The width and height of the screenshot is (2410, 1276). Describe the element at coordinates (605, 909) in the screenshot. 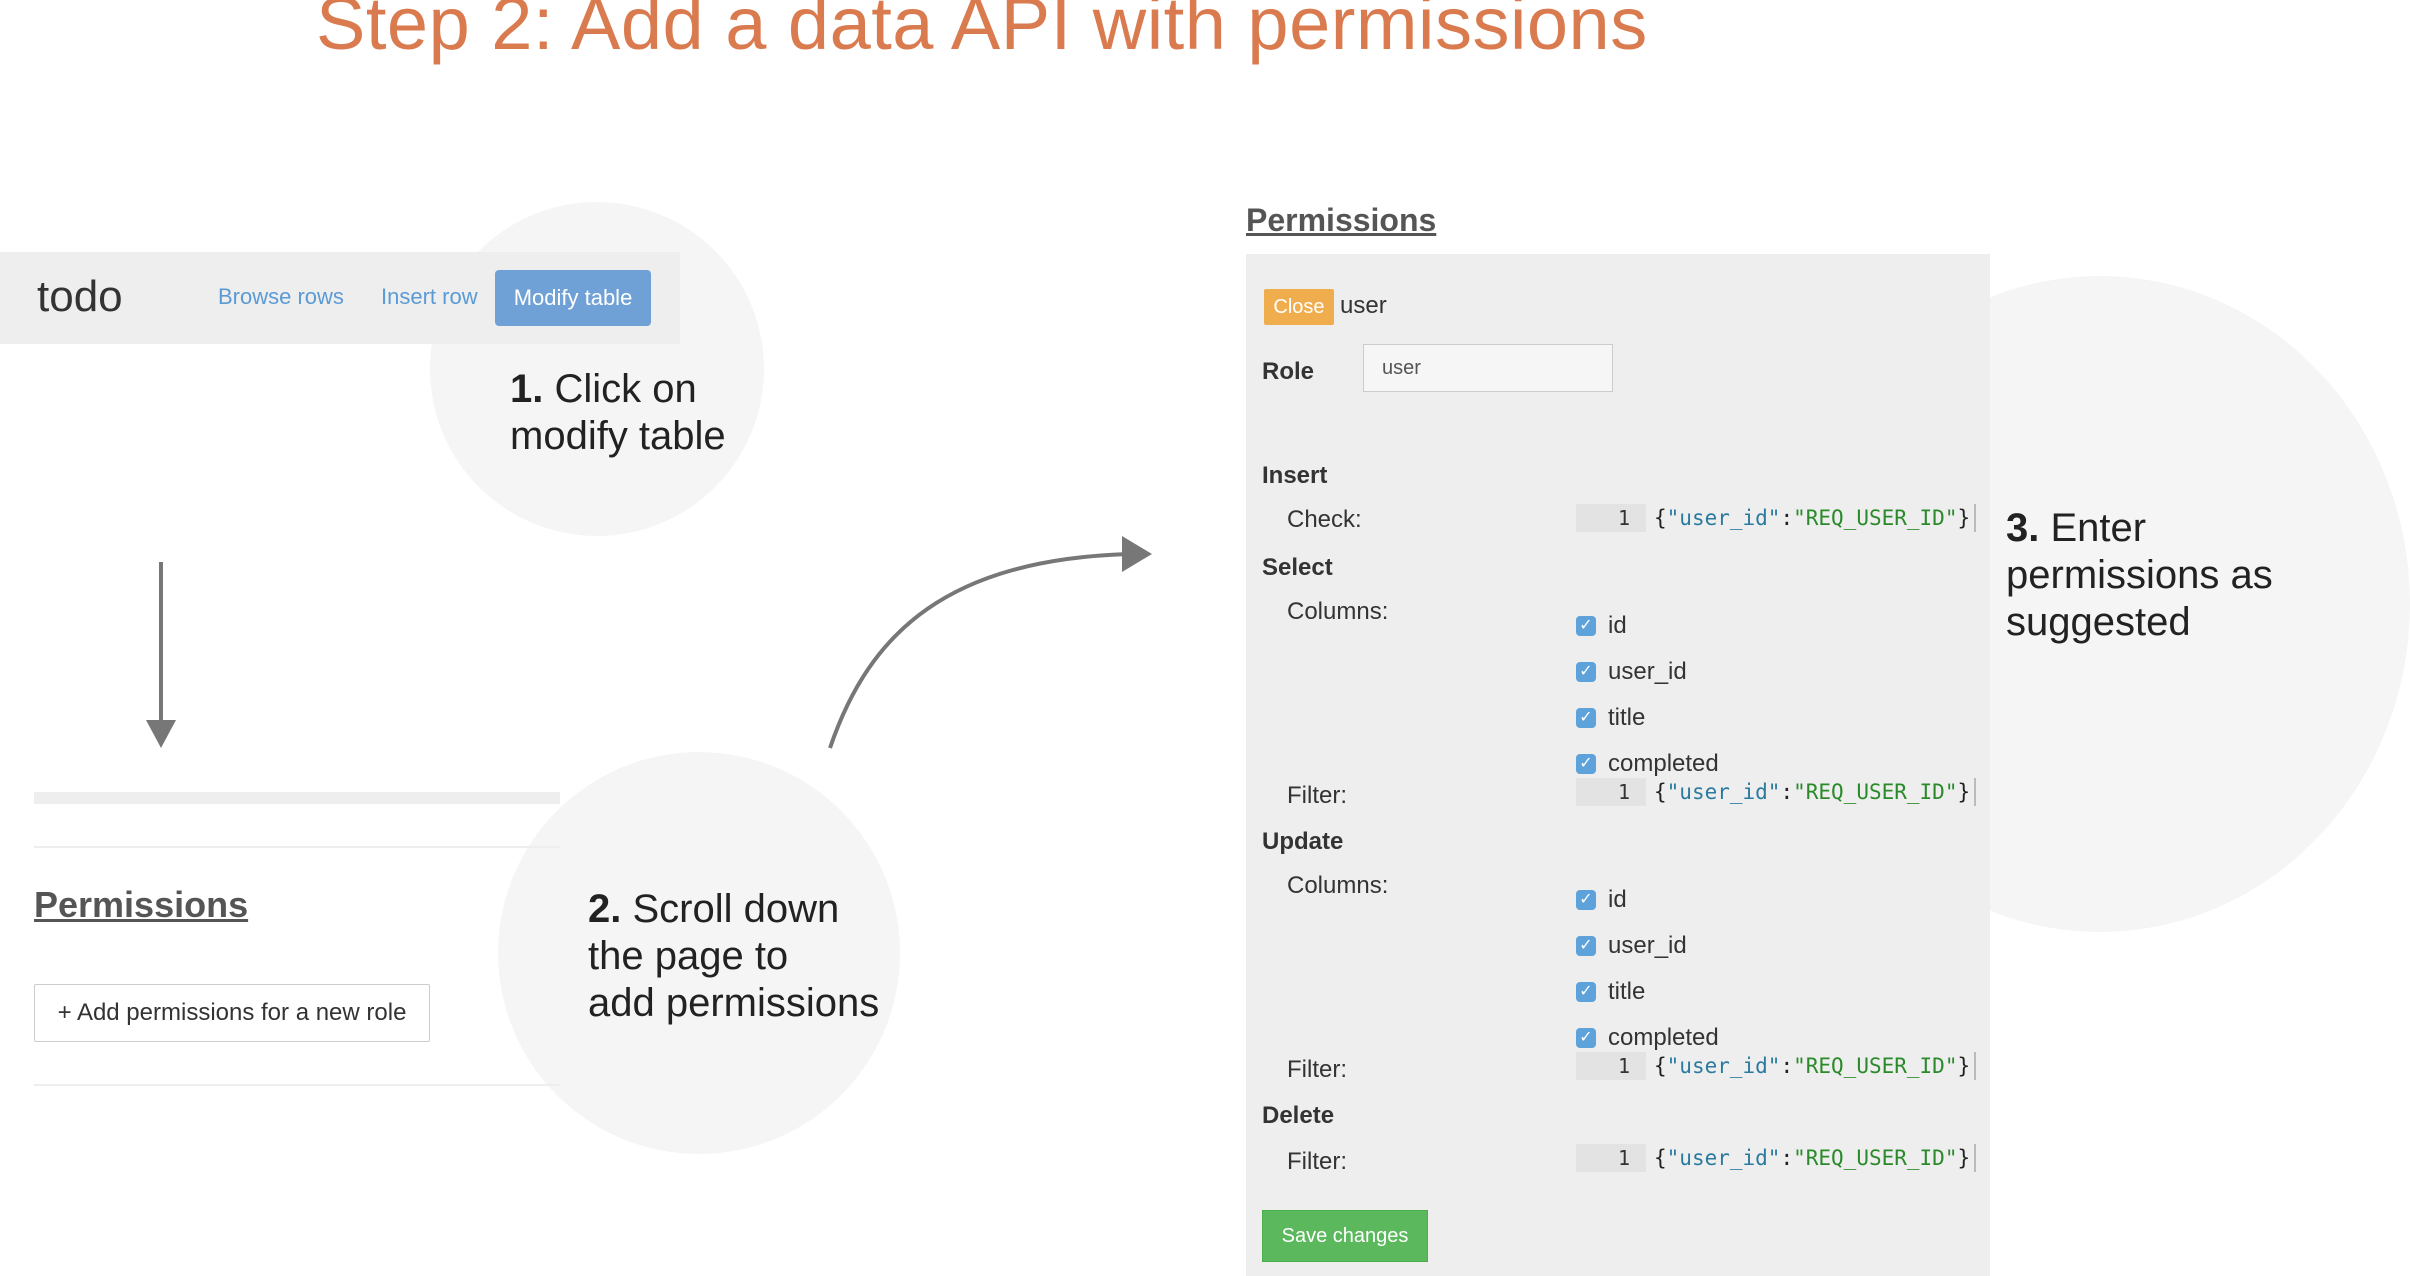

I see `step-2-number: 2.` at that location.